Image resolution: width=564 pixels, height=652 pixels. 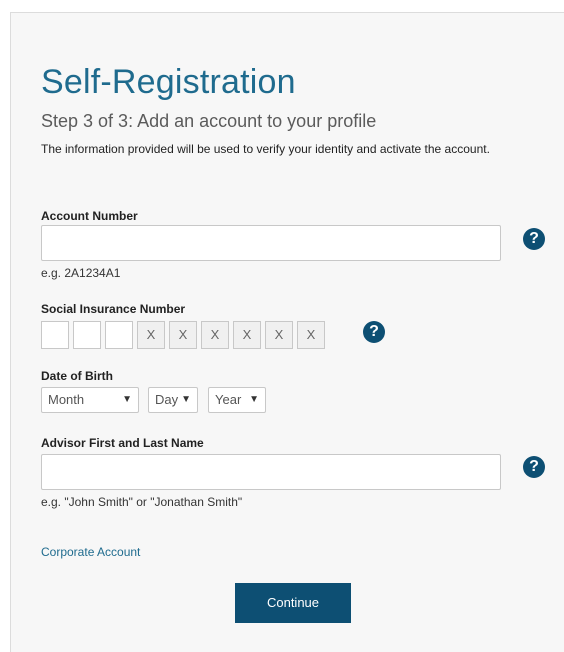 I want to click on advisor-name-input, so click(x=271, y=472).